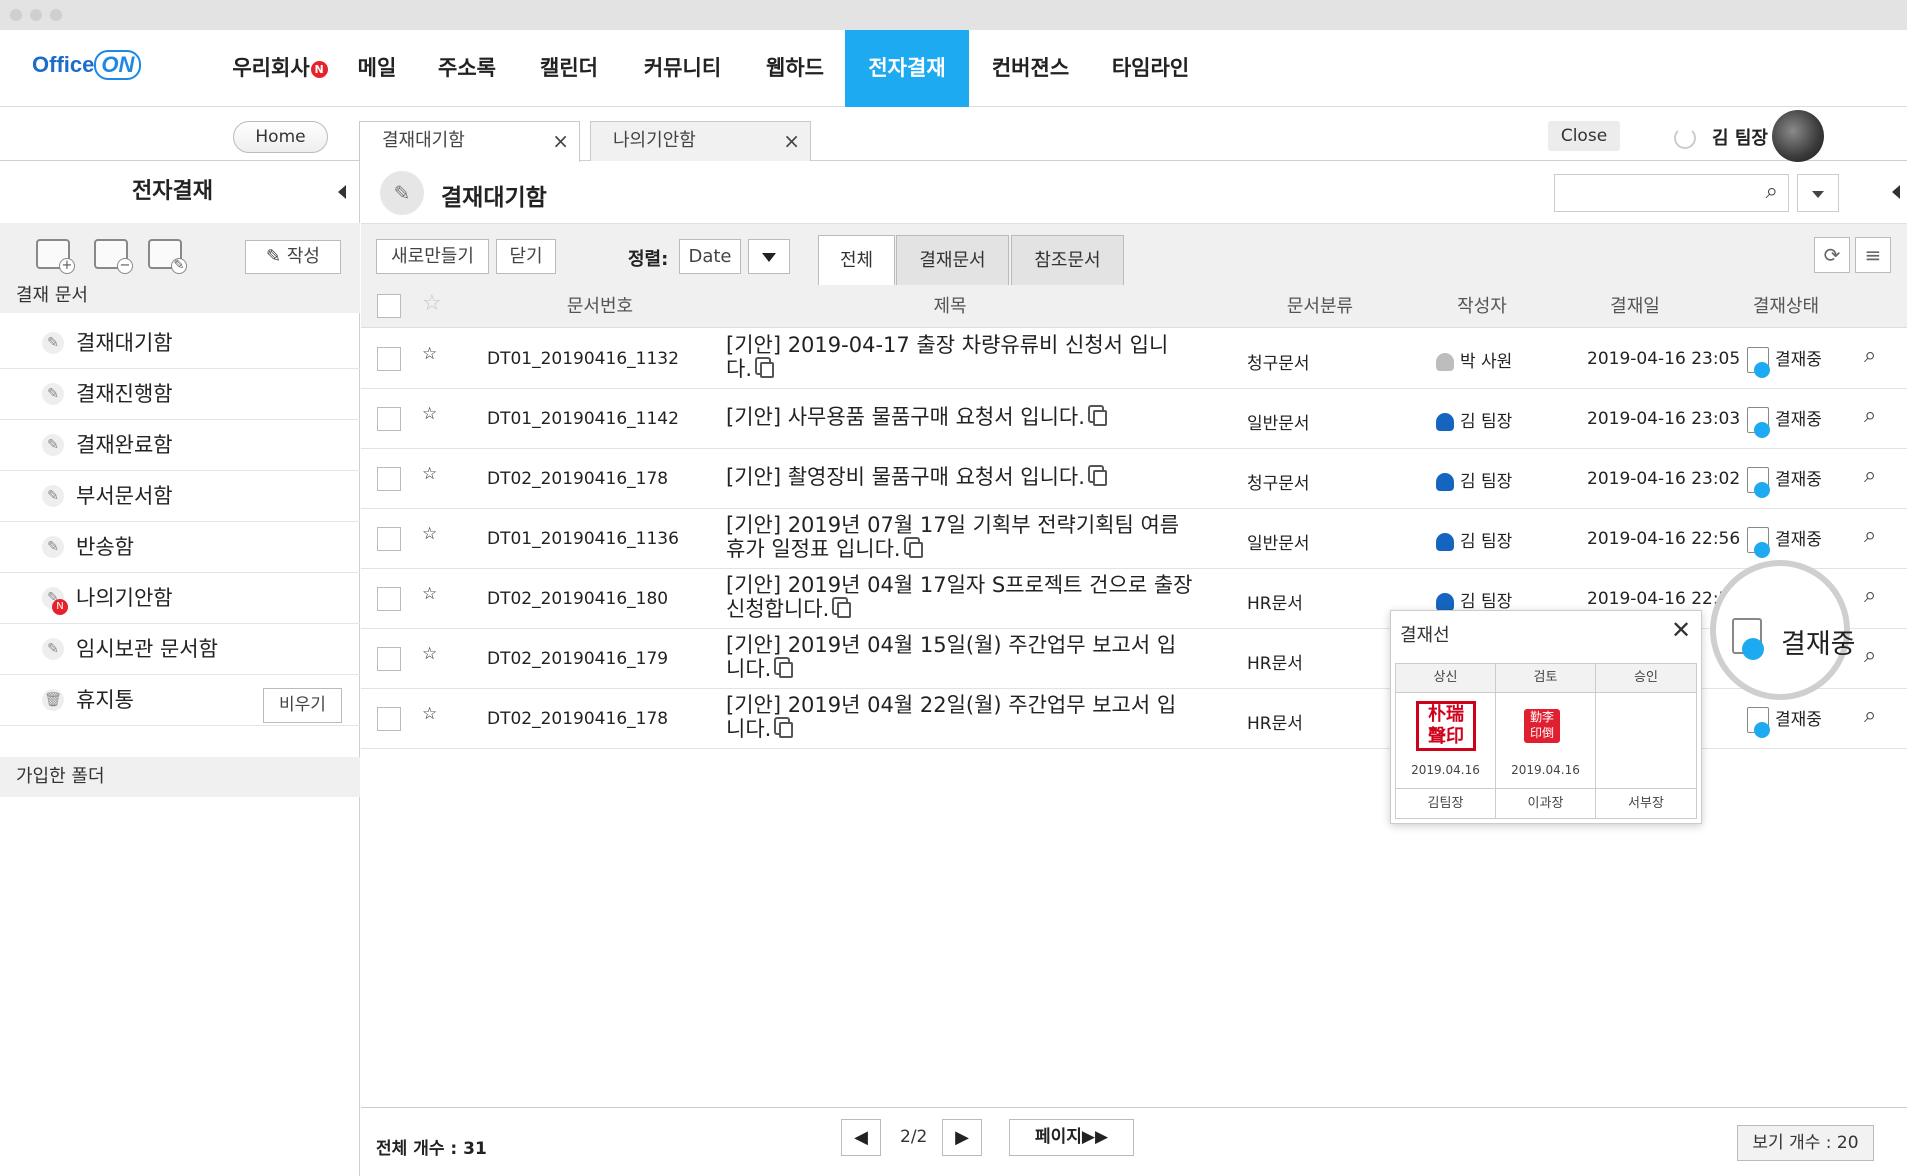  What do you see at coordinates (966, 657) in the screenshot?
I see `doc-title: [기안] 2019년 04월 15일(월) 주간업무 보고서 입 니다.` at bounding box center [966, 657].